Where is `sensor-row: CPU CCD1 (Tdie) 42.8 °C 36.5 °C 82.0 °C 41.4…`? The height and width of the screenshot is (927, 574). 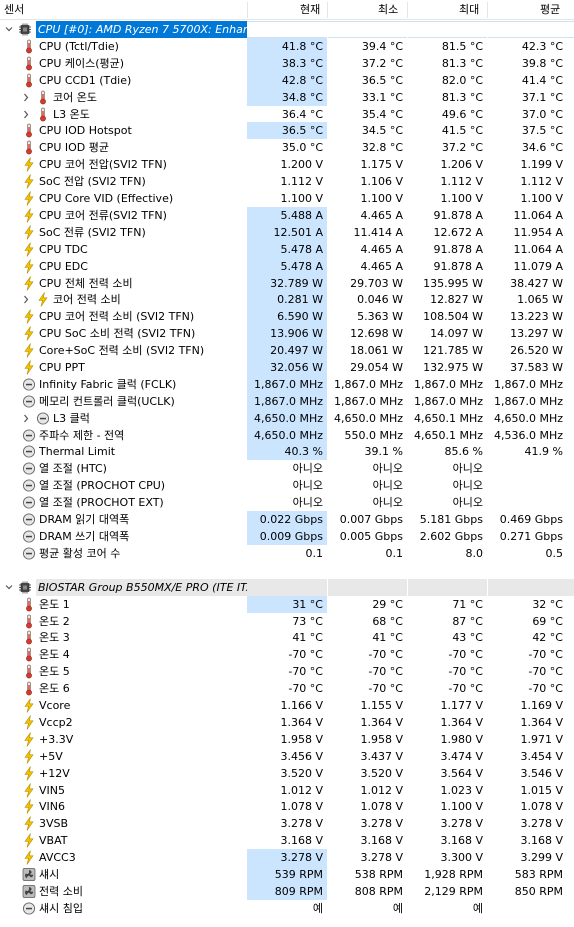
sensor-row: CPU CCD1 (Tdie) 42.8 °C 36.5 °C 82.0 °C 41.4… is located at coordinates (287, 80).